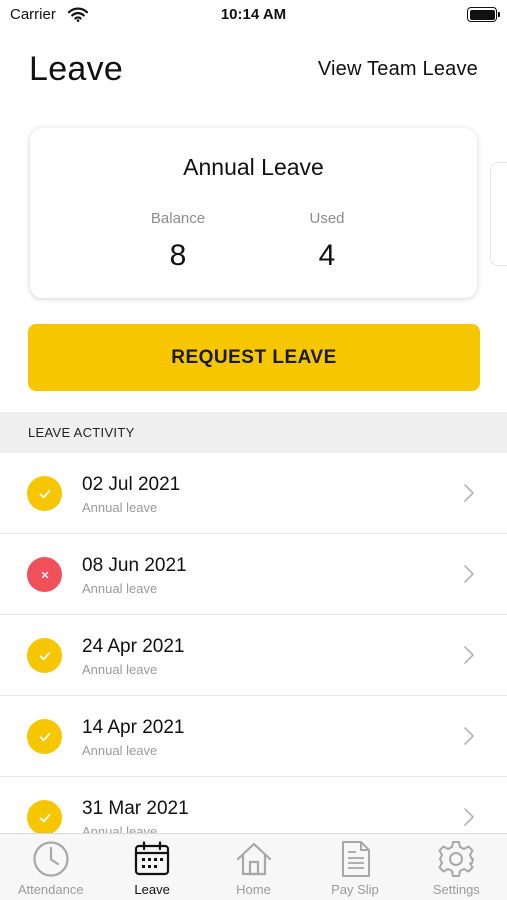 This screenshot has height=900, width=507. I want to click on page-title: Leave, so click(76, 69).